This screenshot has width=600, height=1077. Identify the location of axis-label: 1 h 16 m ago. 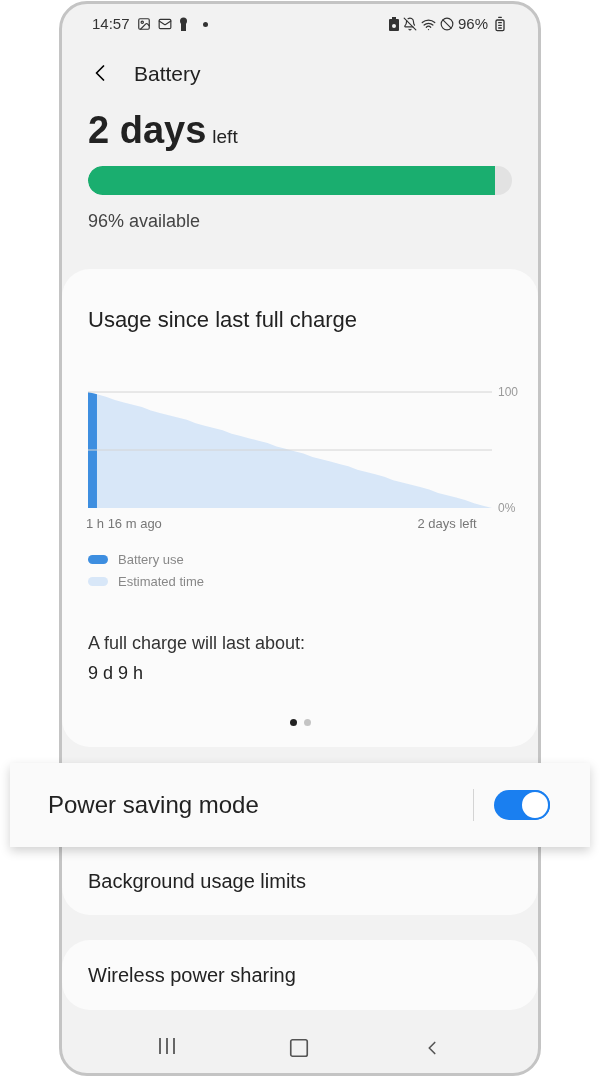
(123, 523).